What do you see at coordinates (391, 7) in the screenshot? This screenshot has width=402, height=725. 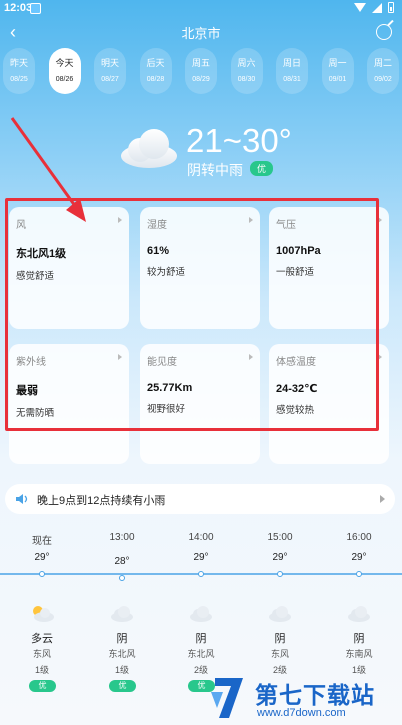 I see `battery-icon` at bounding box center [391, 7].